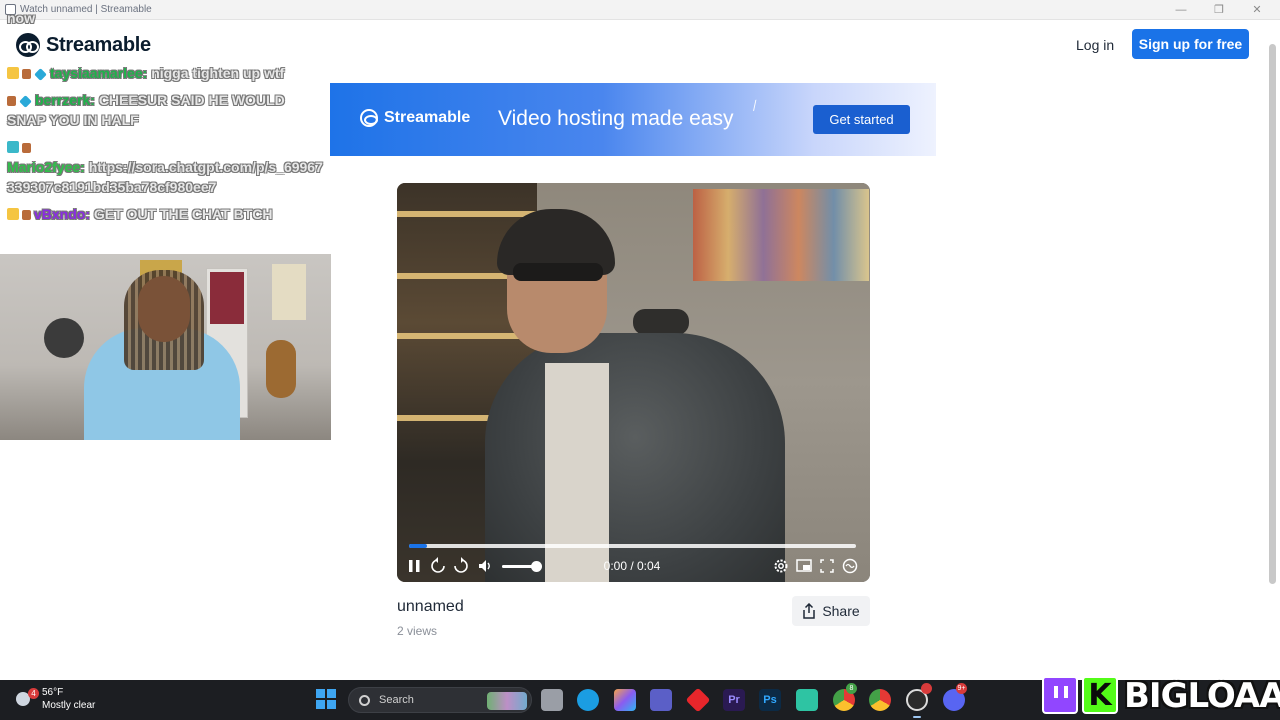 The image size is (1280, 720). Describe the element at coordinates (809, 611) in the screenshot. I see `share-icon` at that location.